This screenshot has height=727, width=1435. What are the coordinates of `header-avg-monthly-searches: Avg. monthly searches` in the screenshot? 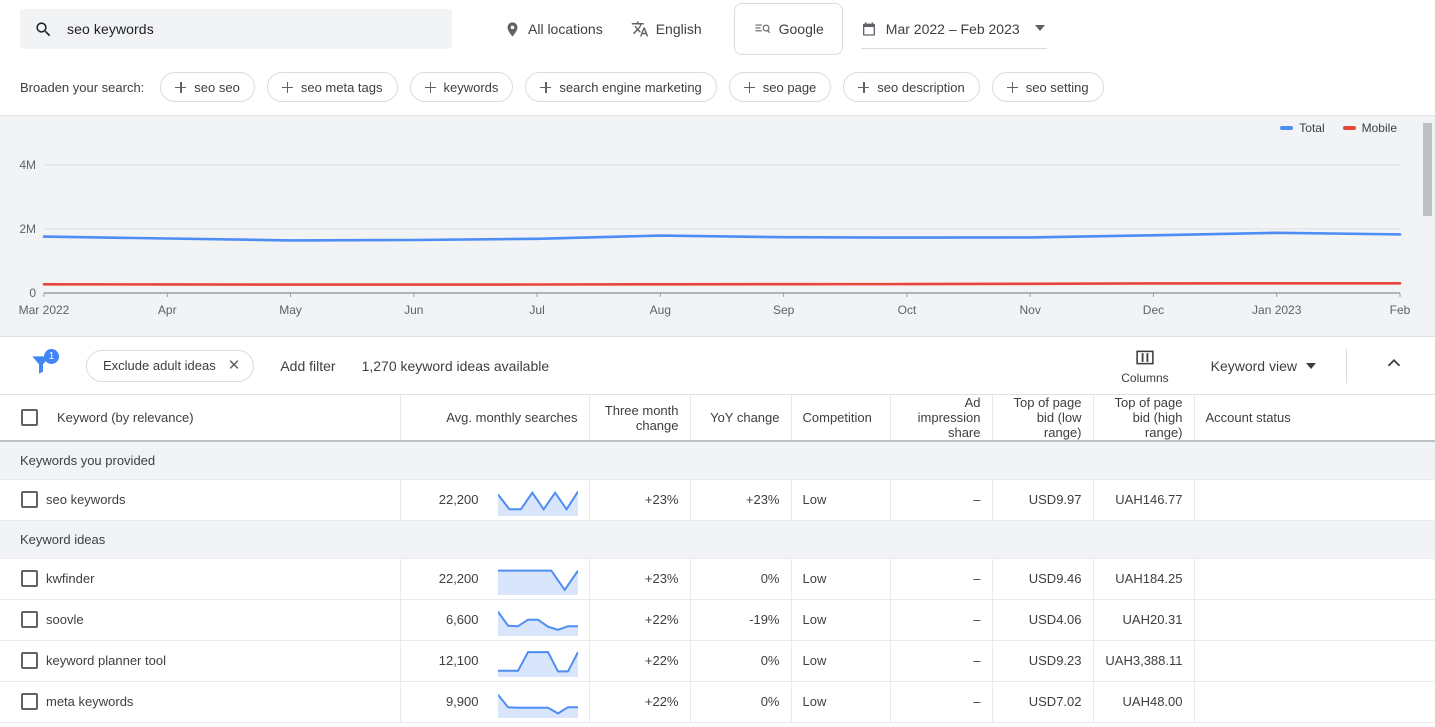 It's located at (495, 417).